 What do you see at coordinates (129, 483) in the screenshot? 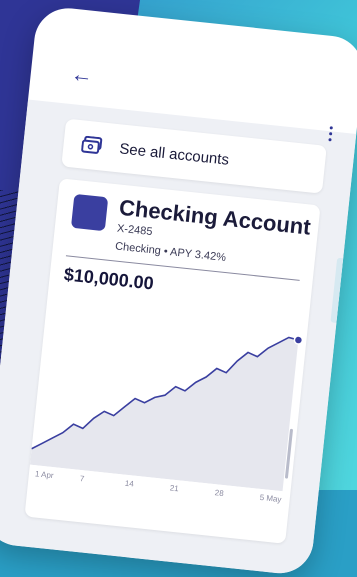
I see `x-tick-label: 14` at bounding box center [129, 483].